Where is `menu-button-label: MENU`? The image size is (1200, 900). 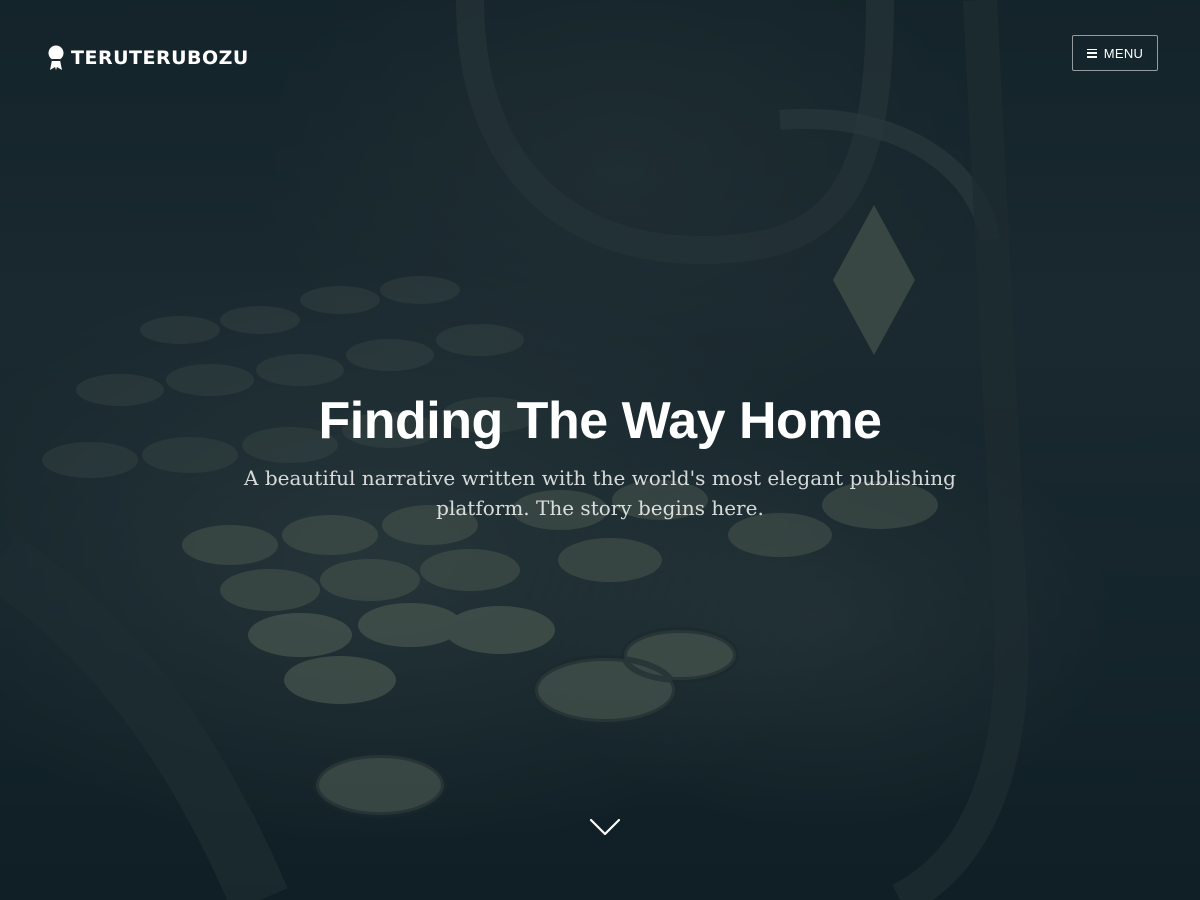
menu-button-label: MENU is located at coordinates (1123, 53).